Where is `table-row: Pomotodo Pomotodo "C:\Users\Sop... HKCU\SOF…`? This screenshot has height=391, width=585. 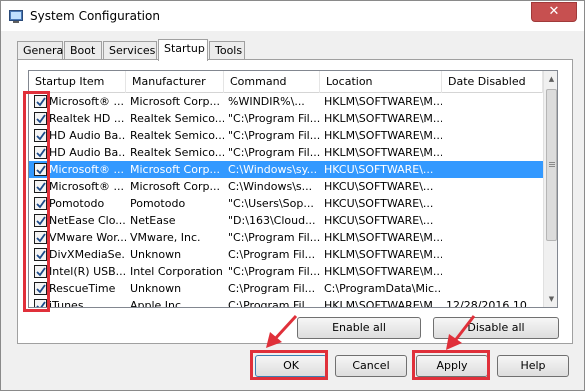 table-row: Pomotodo Pomotodo "C:\Users\Sop... HKCU\SOF… is located at coordinates (286, 203).